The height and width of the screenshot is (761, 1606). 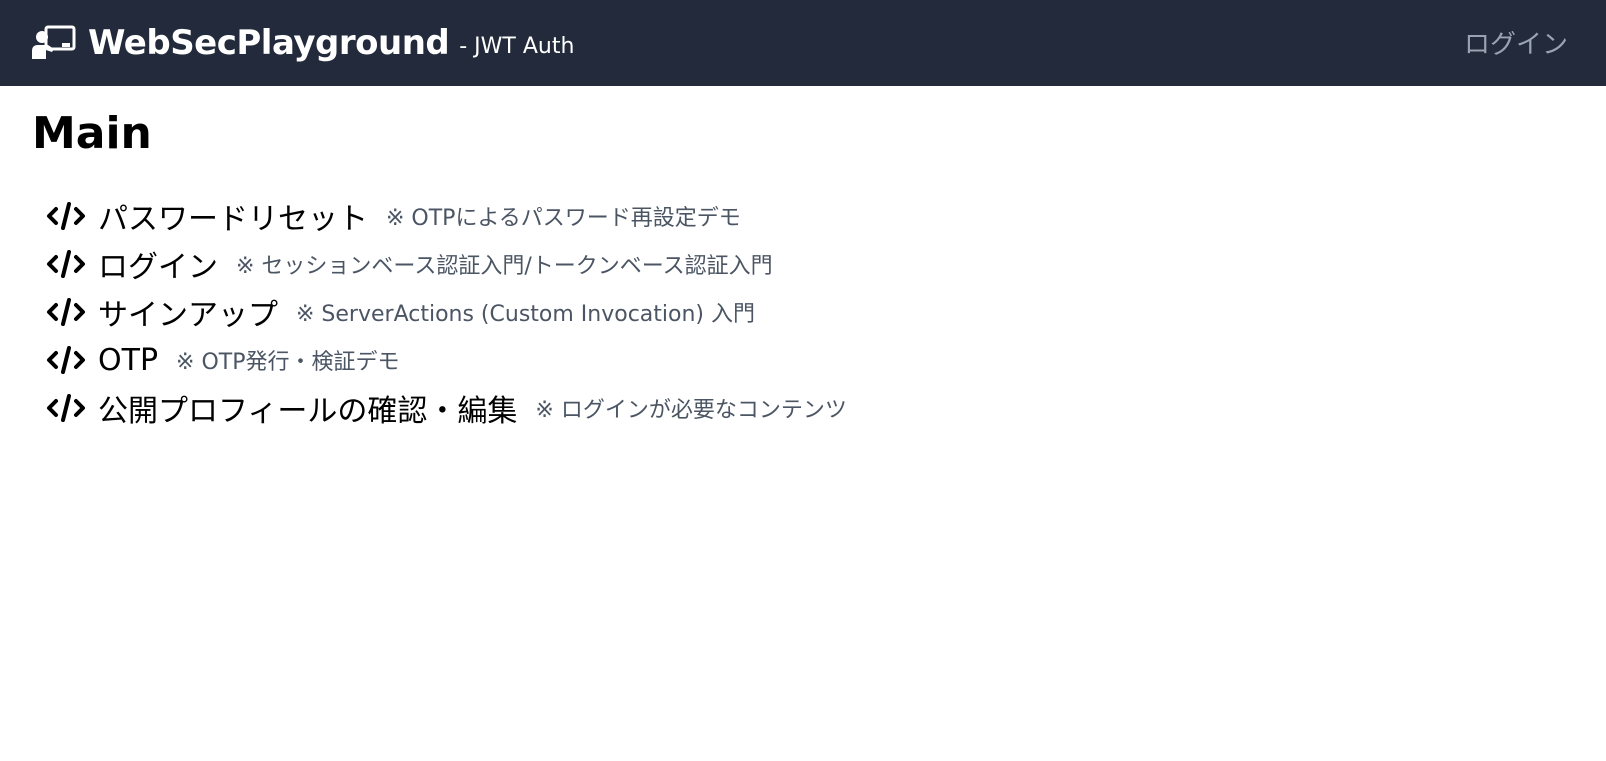 I want to click on list-item-password-reset: パスワードリセット ※ OTPによるパスワード再設定デモ, so click(x=789, y=216).